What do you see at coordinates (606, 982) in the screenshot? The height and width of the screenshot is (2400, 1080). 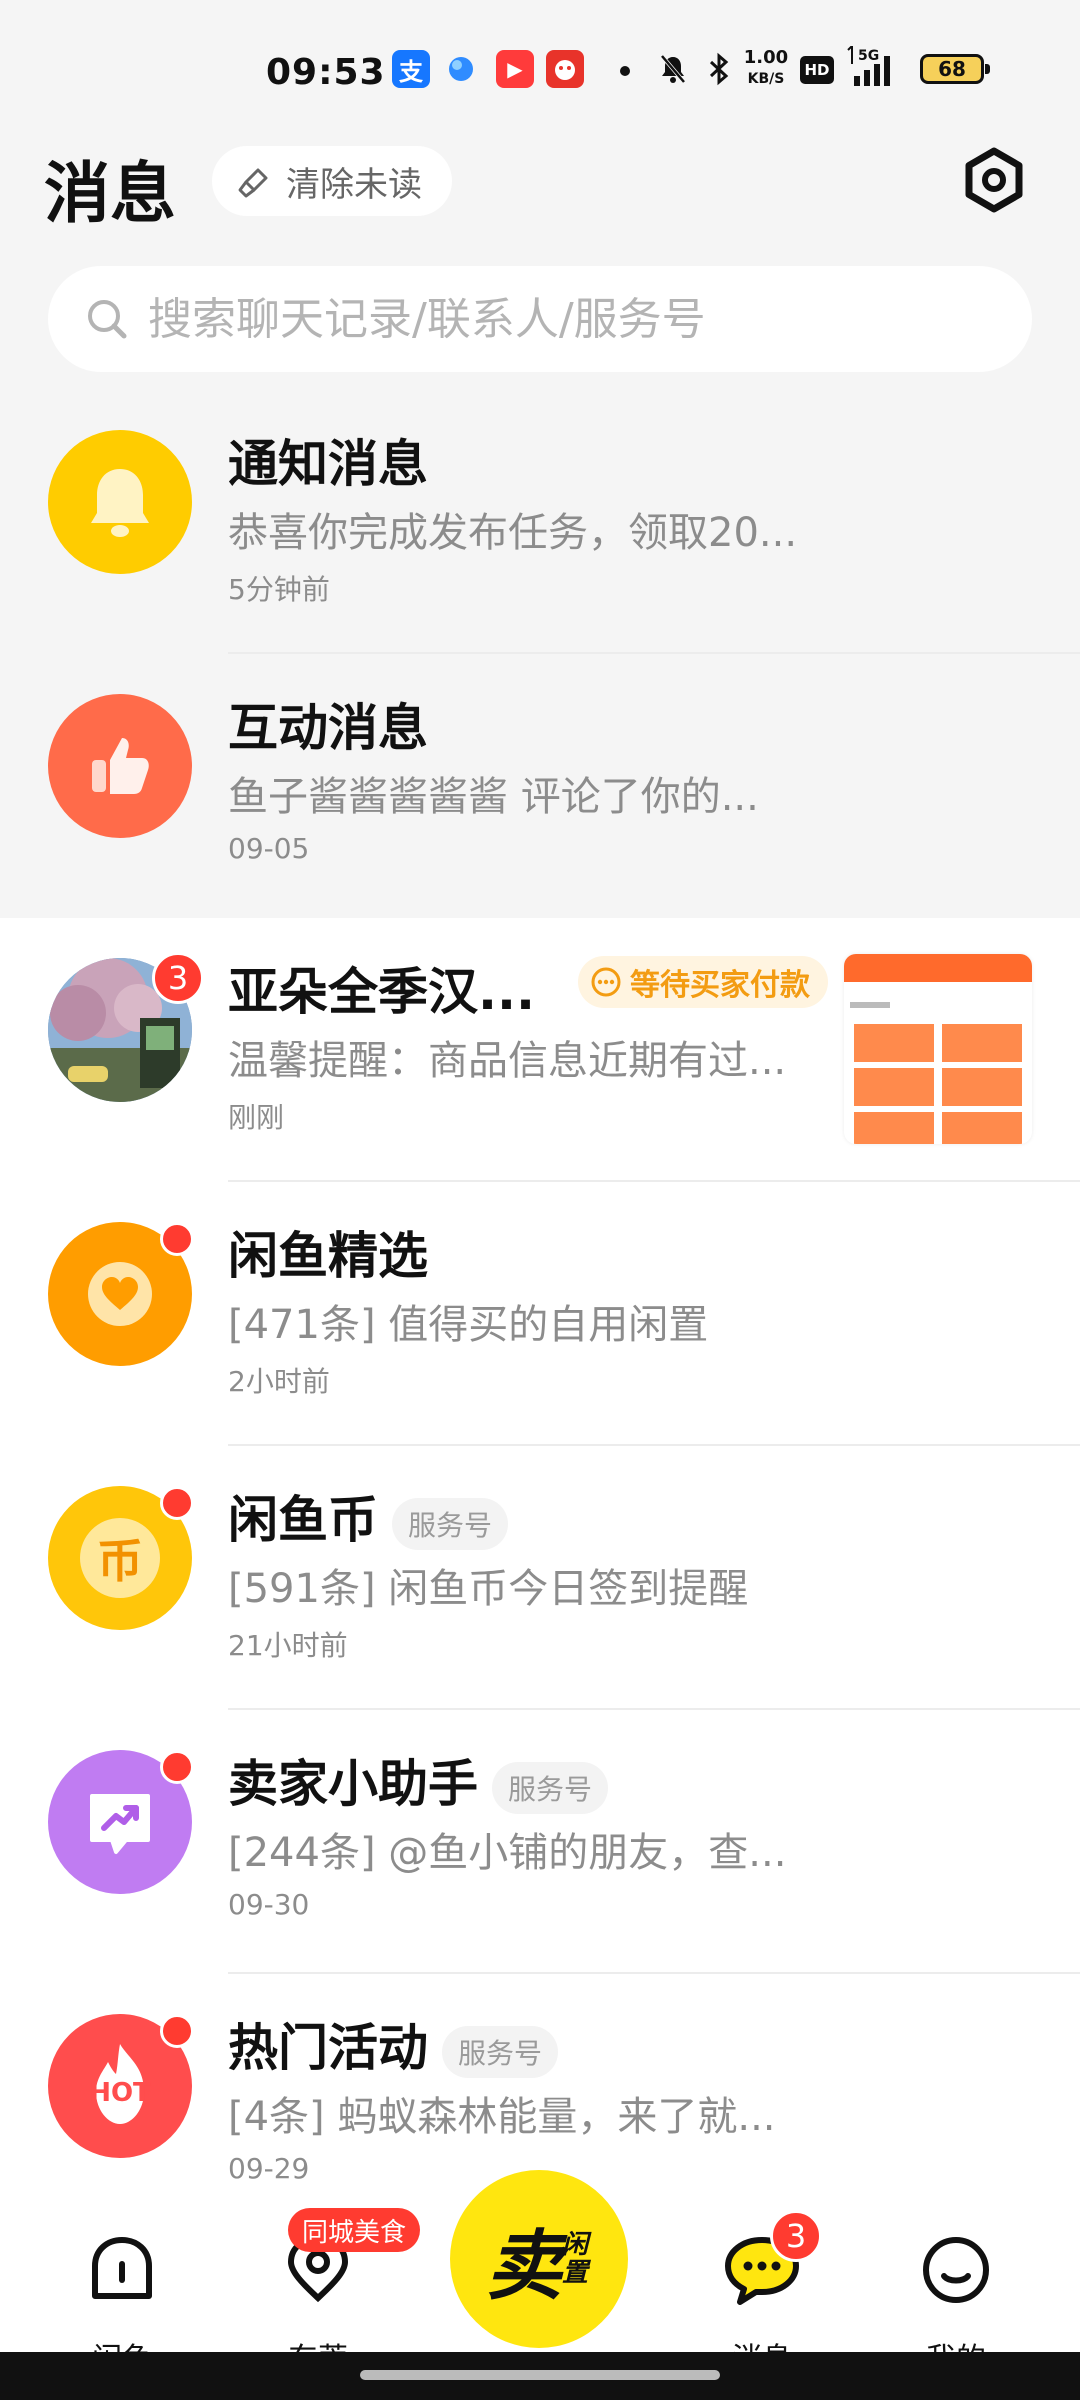 I see `pending-icon` at bounding box center [606, 982].